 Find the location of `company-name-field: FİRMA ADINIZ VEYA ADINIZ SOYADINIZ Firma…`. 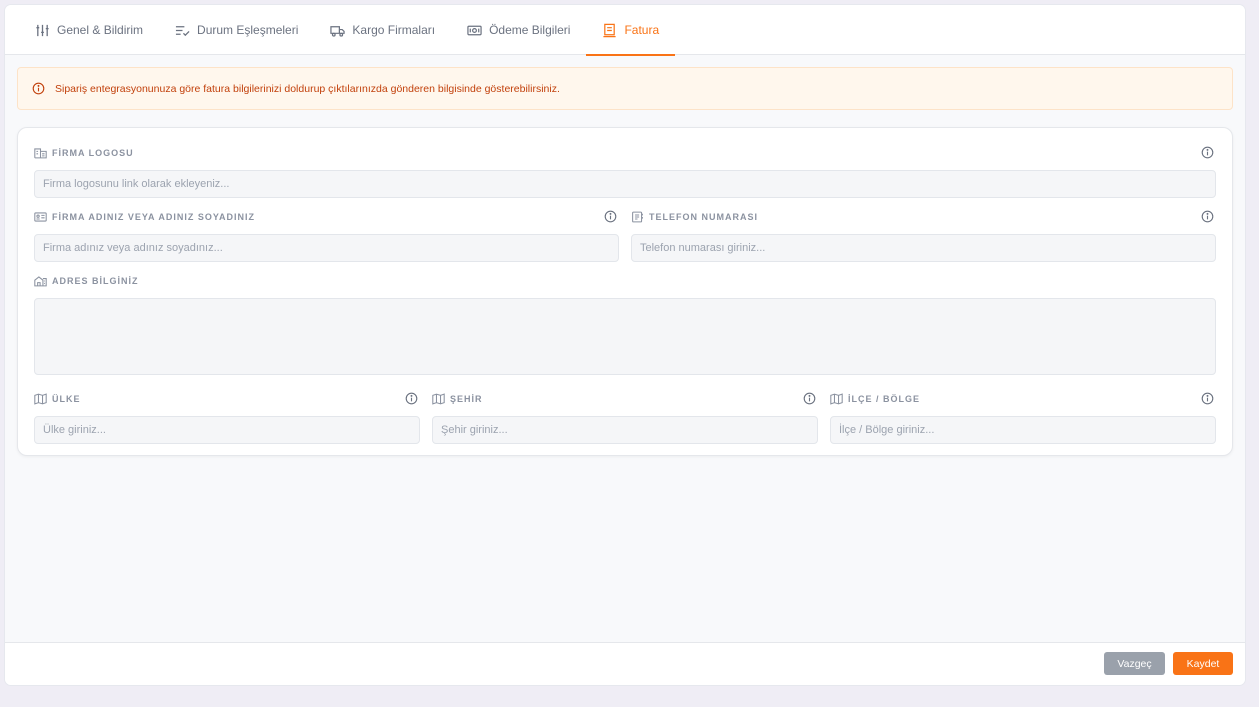

company-name-field: FİRMA ADINIZ VEYA ADINIZ SOYADINIZ Firma… is located at coordinates (326, 236).